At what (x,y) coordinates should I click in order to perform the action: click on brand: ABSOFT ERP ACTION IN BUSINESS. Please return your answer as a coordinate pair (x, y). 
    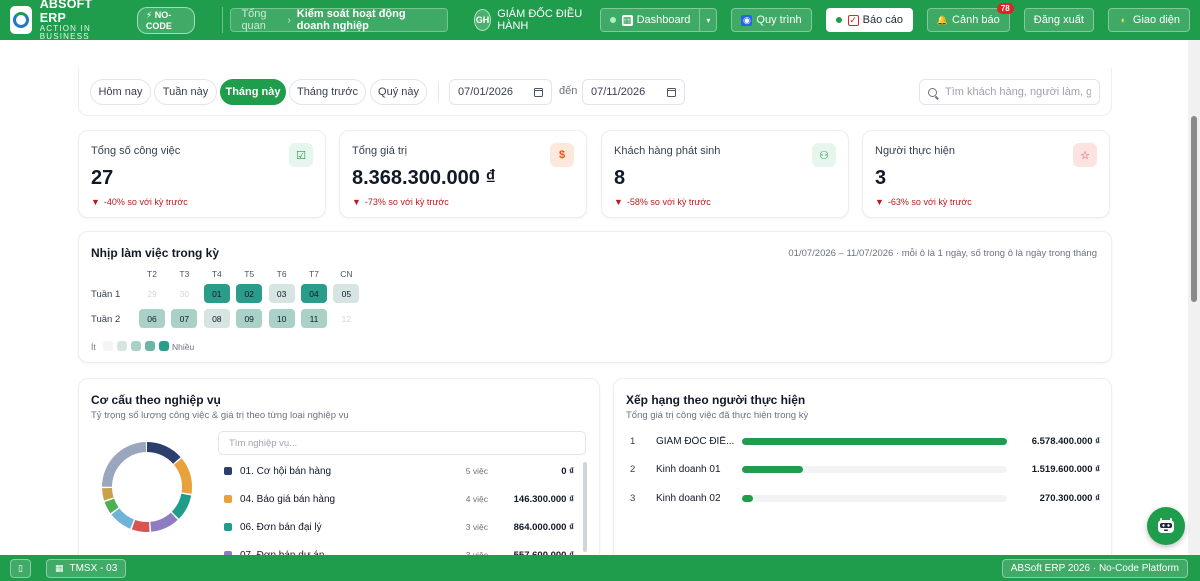
    Looking at the image, I should click on (80, 21).